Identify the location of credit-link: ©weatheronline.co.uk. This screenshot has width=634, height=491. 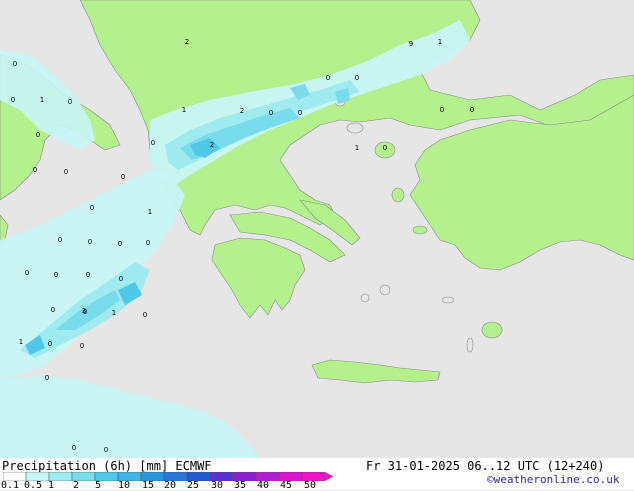
(553, 480).